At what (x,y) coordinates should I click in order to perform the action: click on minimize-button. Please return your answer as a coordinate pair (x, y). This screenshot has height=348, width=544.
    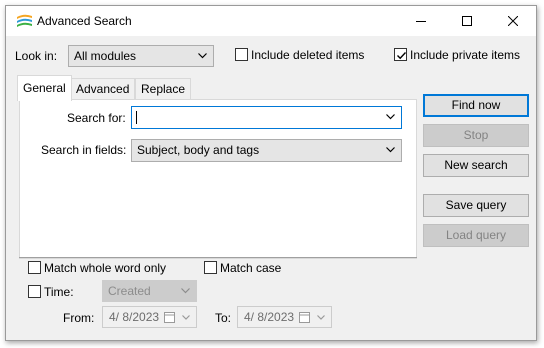
    Looking at the image, I should click on (421, 21).